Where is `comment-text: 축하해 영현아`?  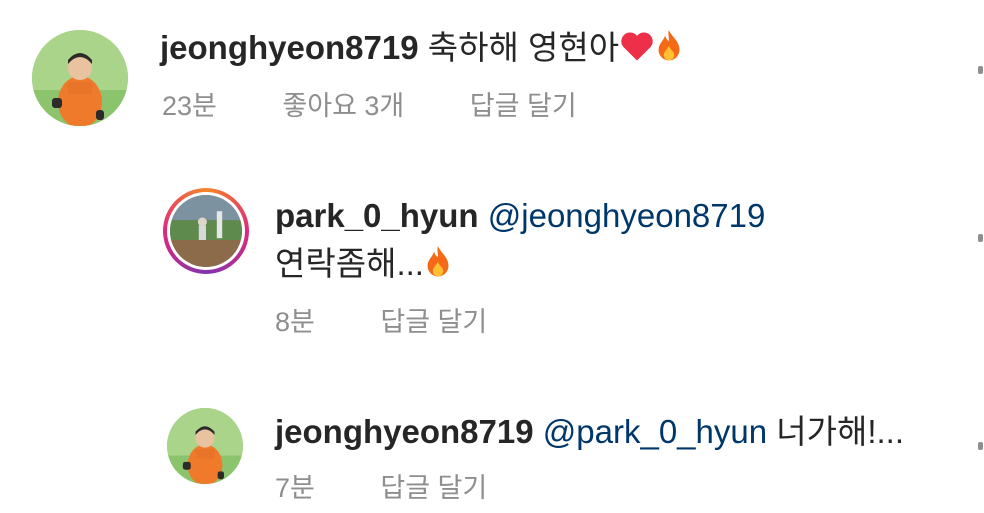
comment-text: 축하해 영현아 is located at coordinates (523, 47).